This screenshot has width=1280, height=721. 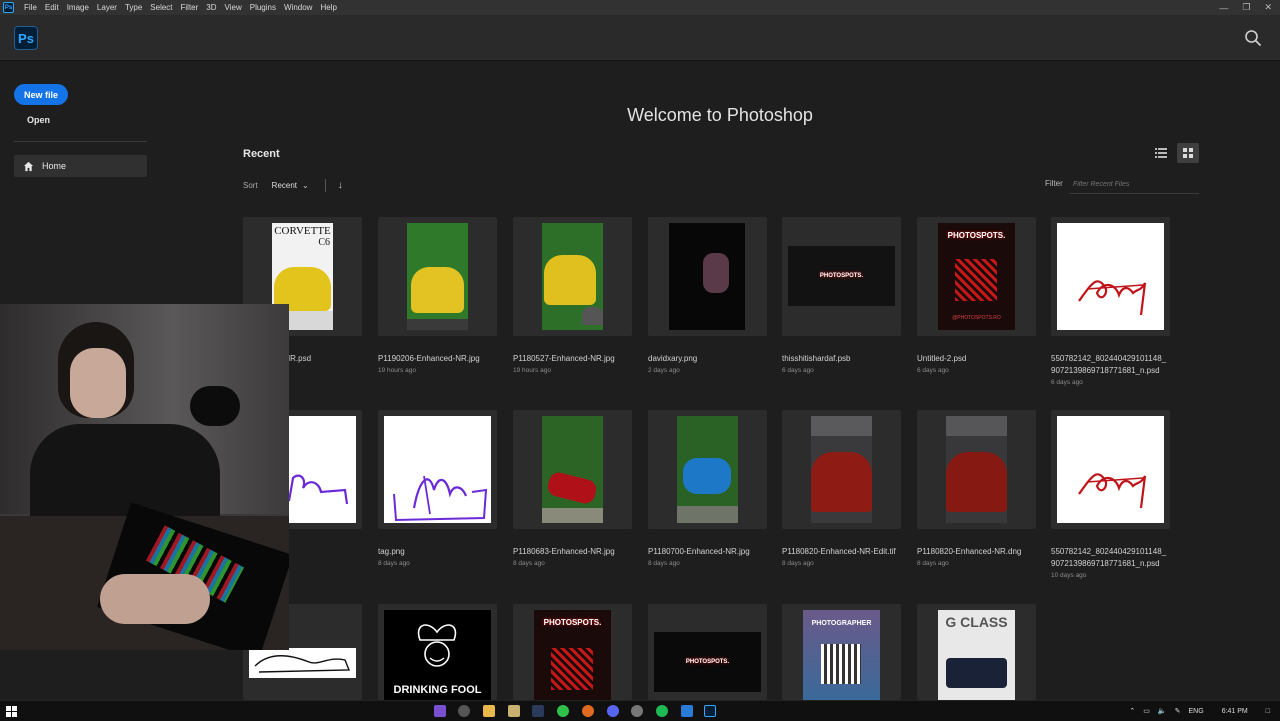 I want to click on list-view-button, so click(x=1161, y=153).